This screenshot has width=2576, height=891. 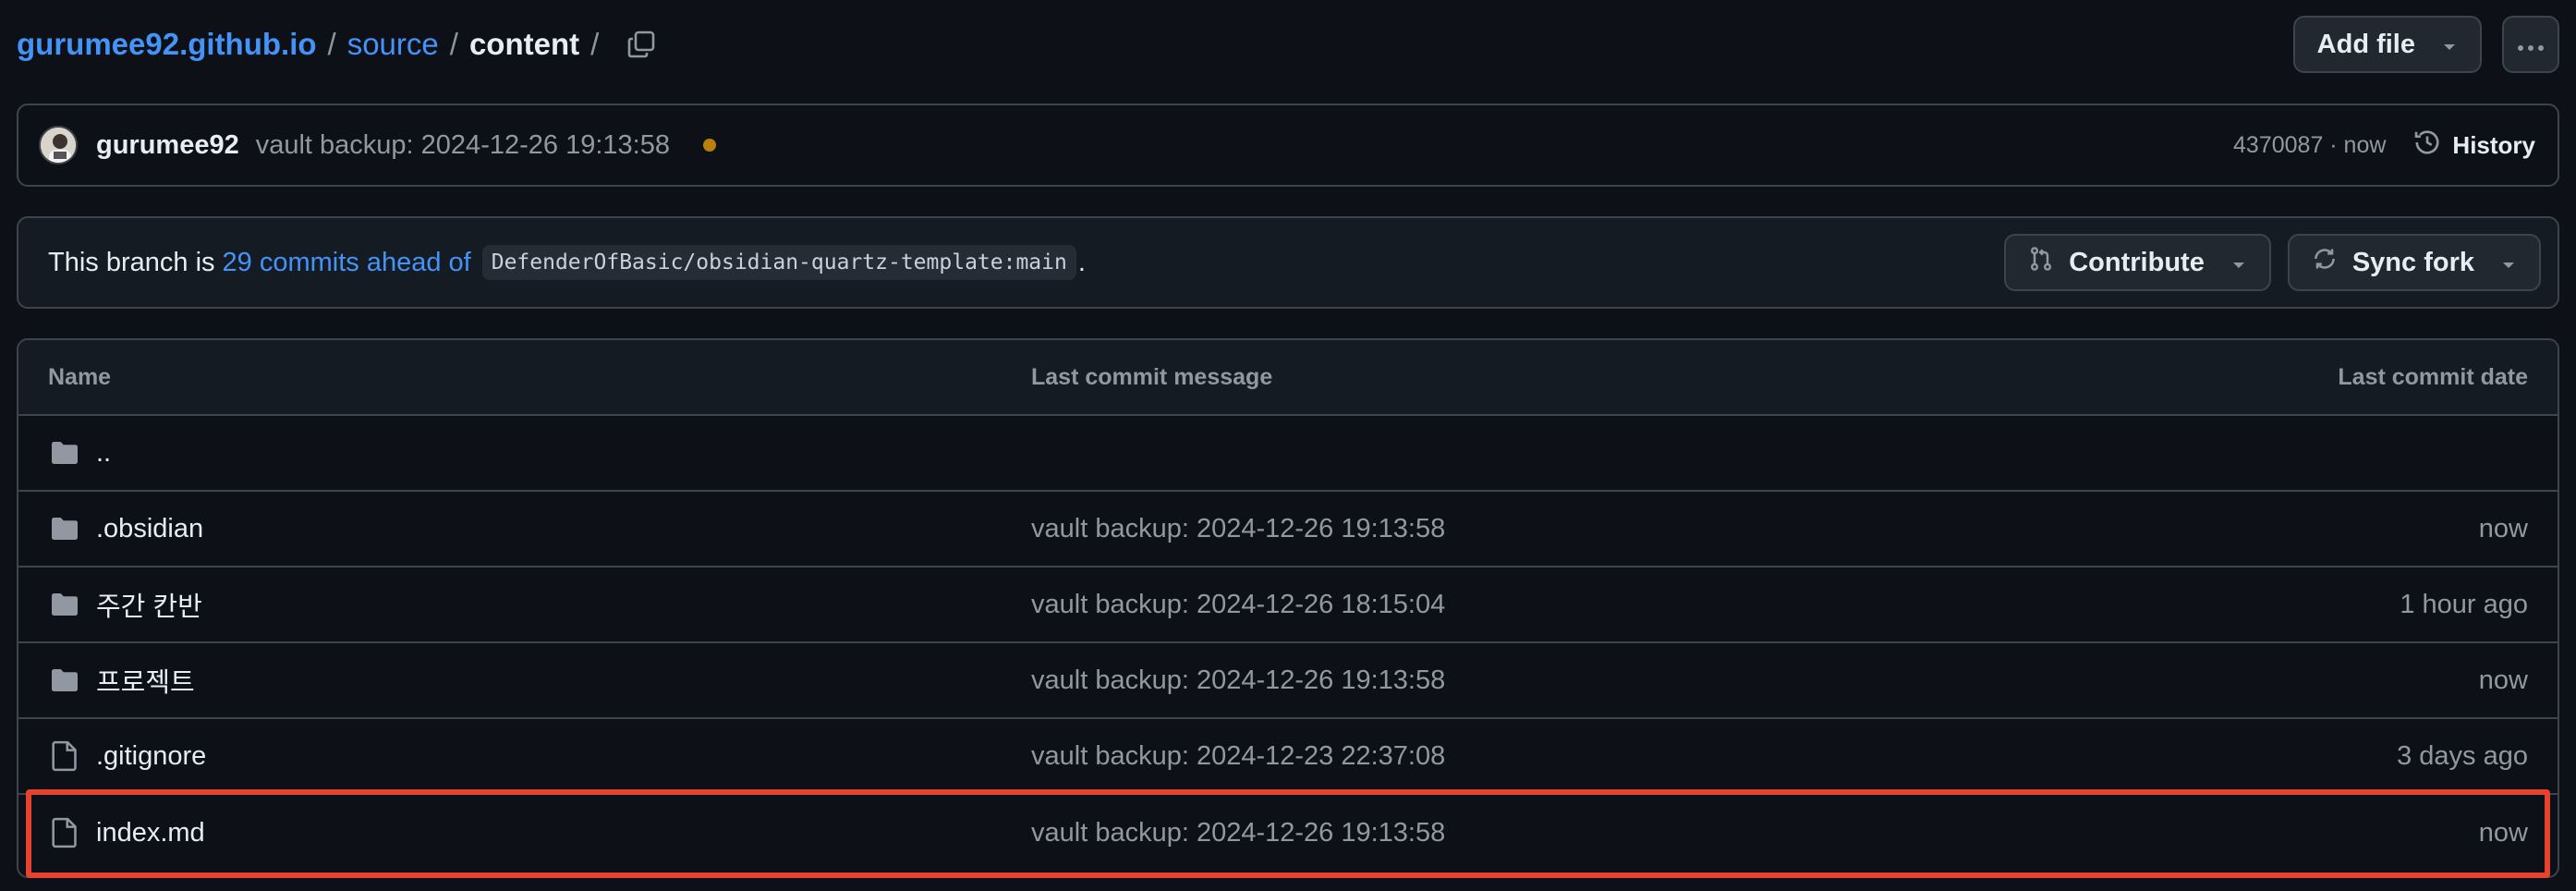 What do you see at coordinates (58, 145) in the screenshot?
I see `avatar` at bounding box center [58, 145].